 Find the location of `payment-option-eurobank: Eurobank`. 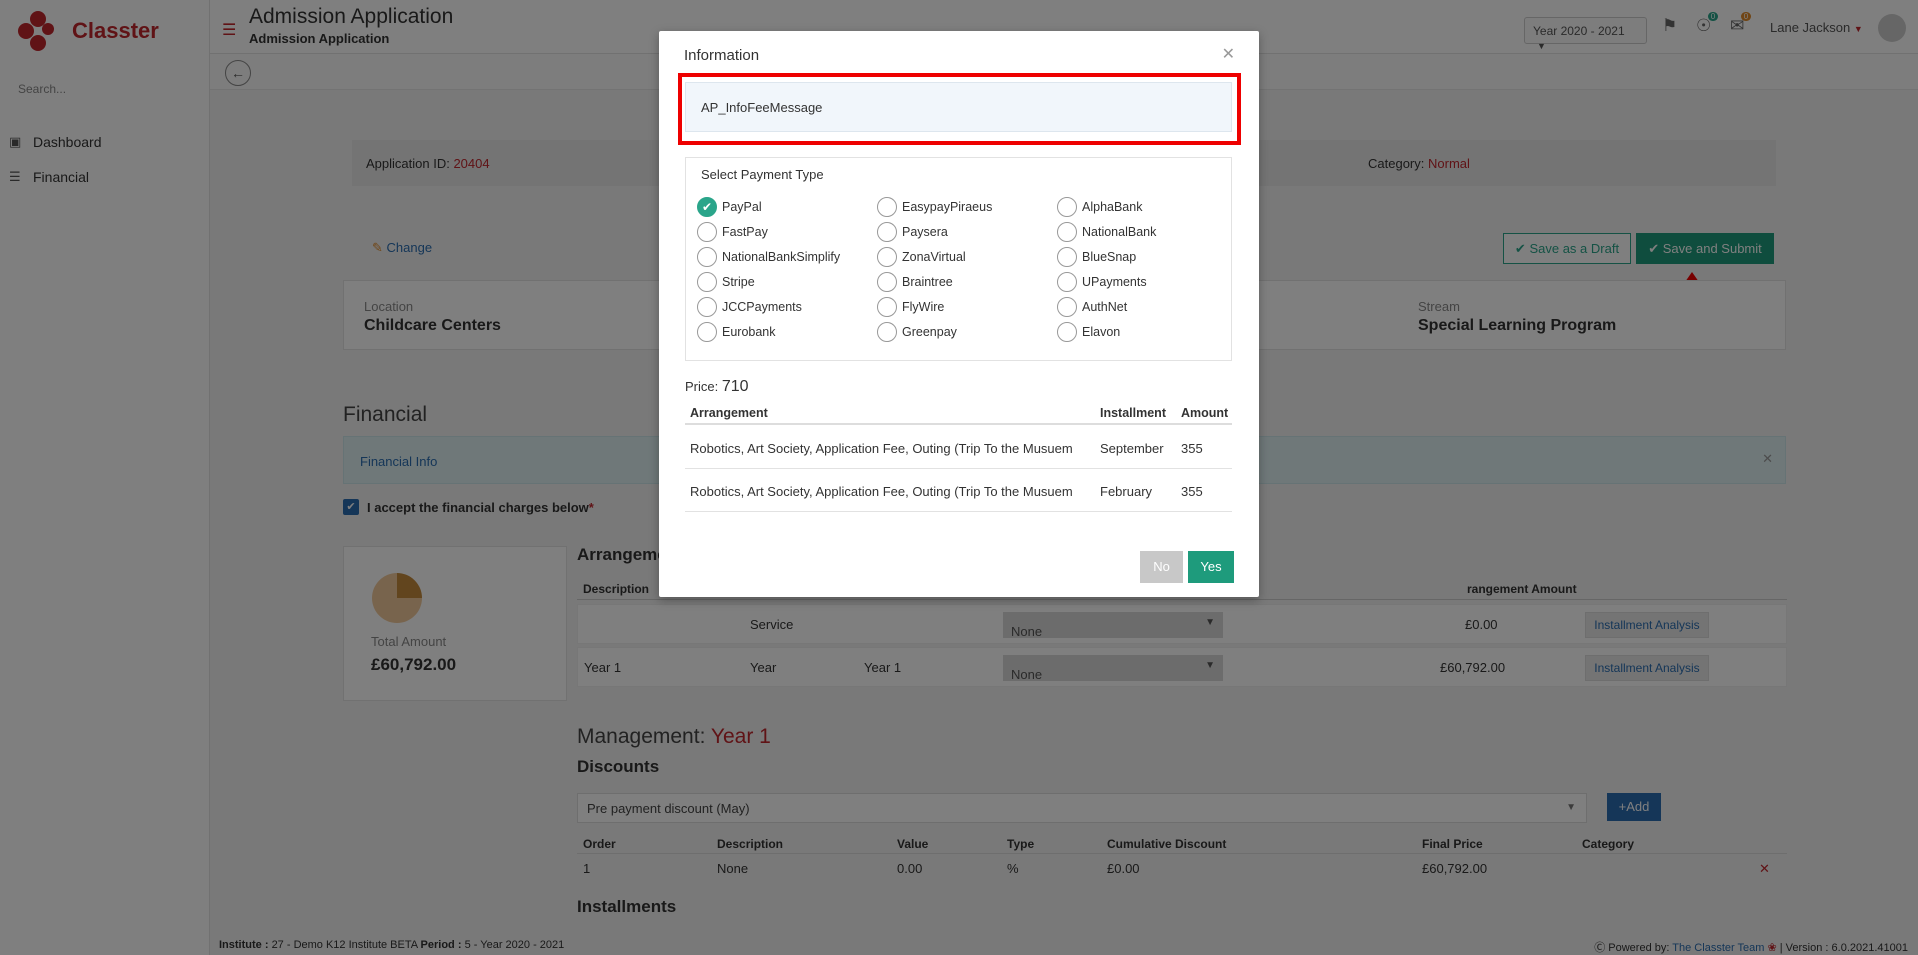

payment-option-eurobank: Eurobank is located at coordinates (736, 332).